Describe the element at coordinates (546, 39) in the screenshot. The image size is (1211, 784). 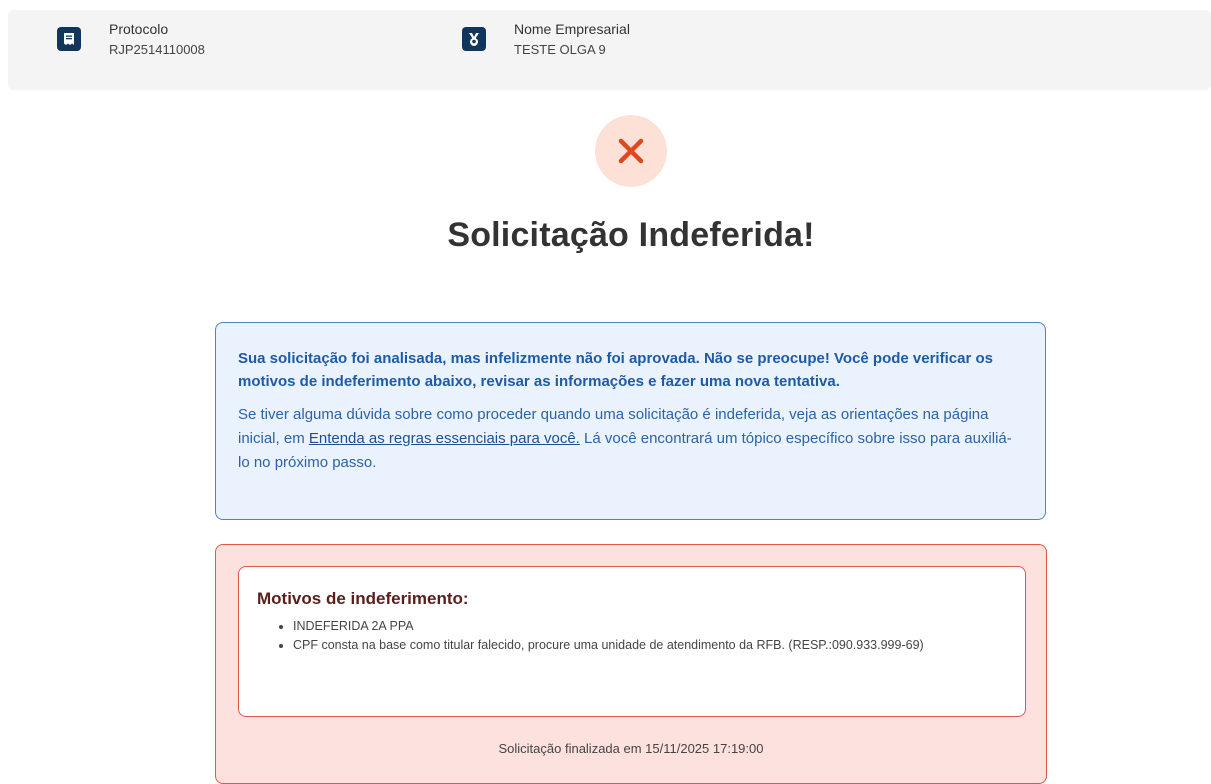
I see `nome-empresarial-info: Nome Empresarial TESTE OLGA 9` at that location.